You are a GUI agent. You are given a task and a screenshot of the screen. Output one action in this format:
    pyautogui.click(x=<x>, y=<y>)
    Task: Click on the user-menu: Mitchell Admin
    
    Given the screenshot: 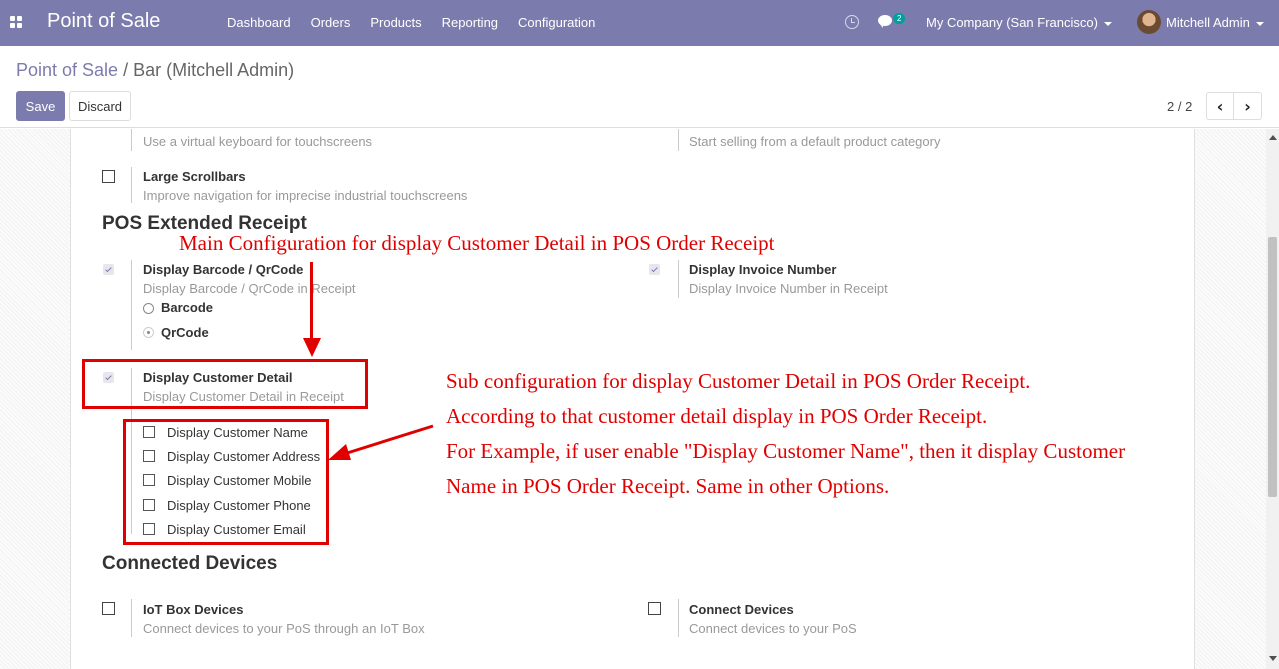 What is the action you would take?
    pyautogui.click(x=1215, y=22)
    